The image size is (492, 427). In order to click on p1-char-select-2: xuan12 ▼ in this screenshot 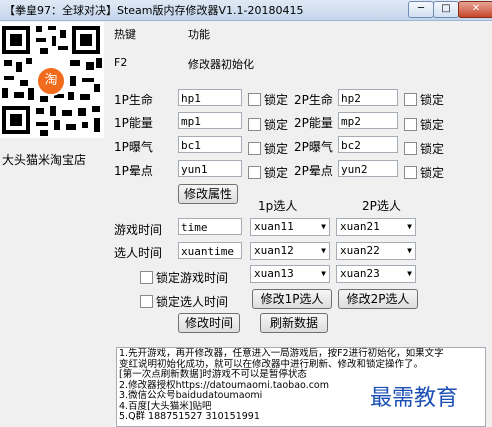, I will do `click(290, 251)`.